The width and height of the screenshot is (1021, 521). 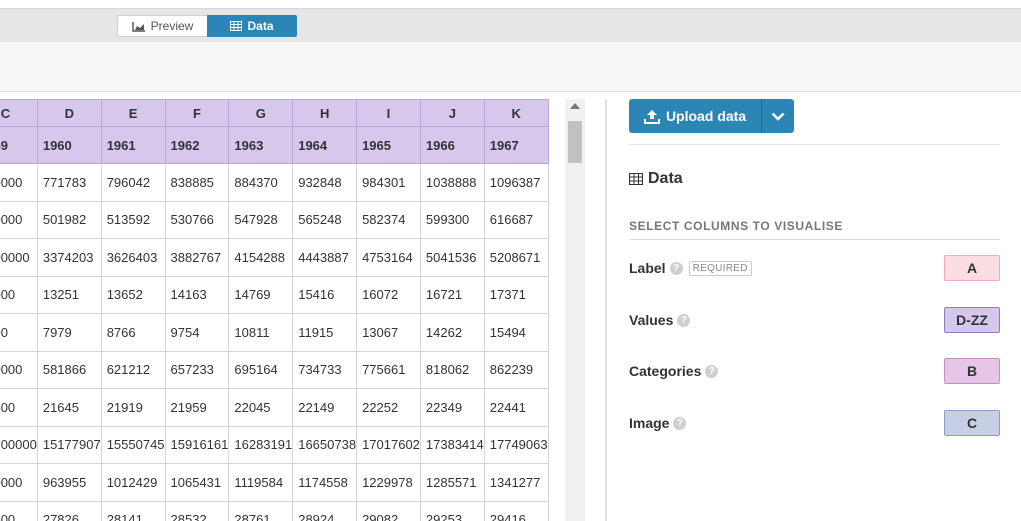 I want to click on table-cell: 13652, so click(x=133, y=294).